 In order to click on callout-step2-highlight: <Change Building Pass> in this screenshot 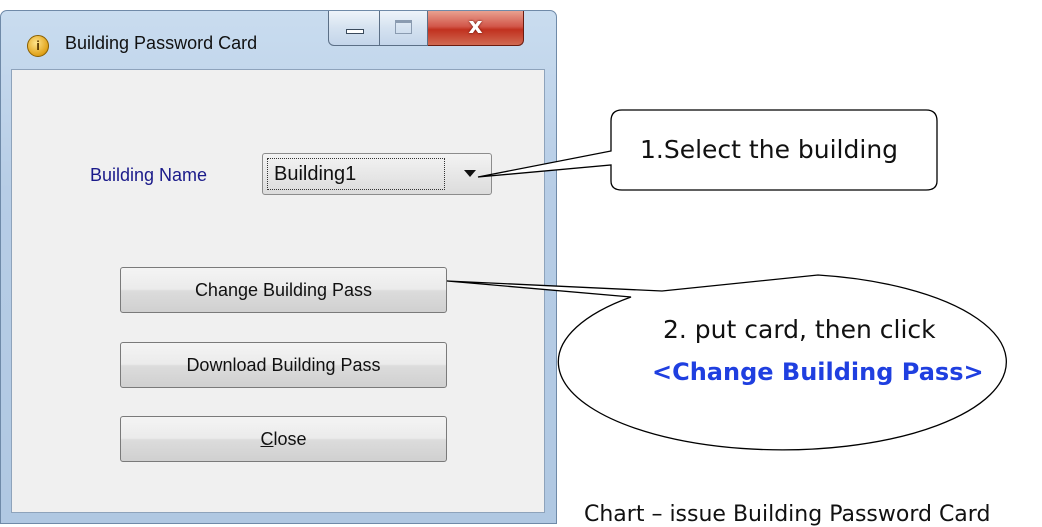, I will do `click(818, 372)`.